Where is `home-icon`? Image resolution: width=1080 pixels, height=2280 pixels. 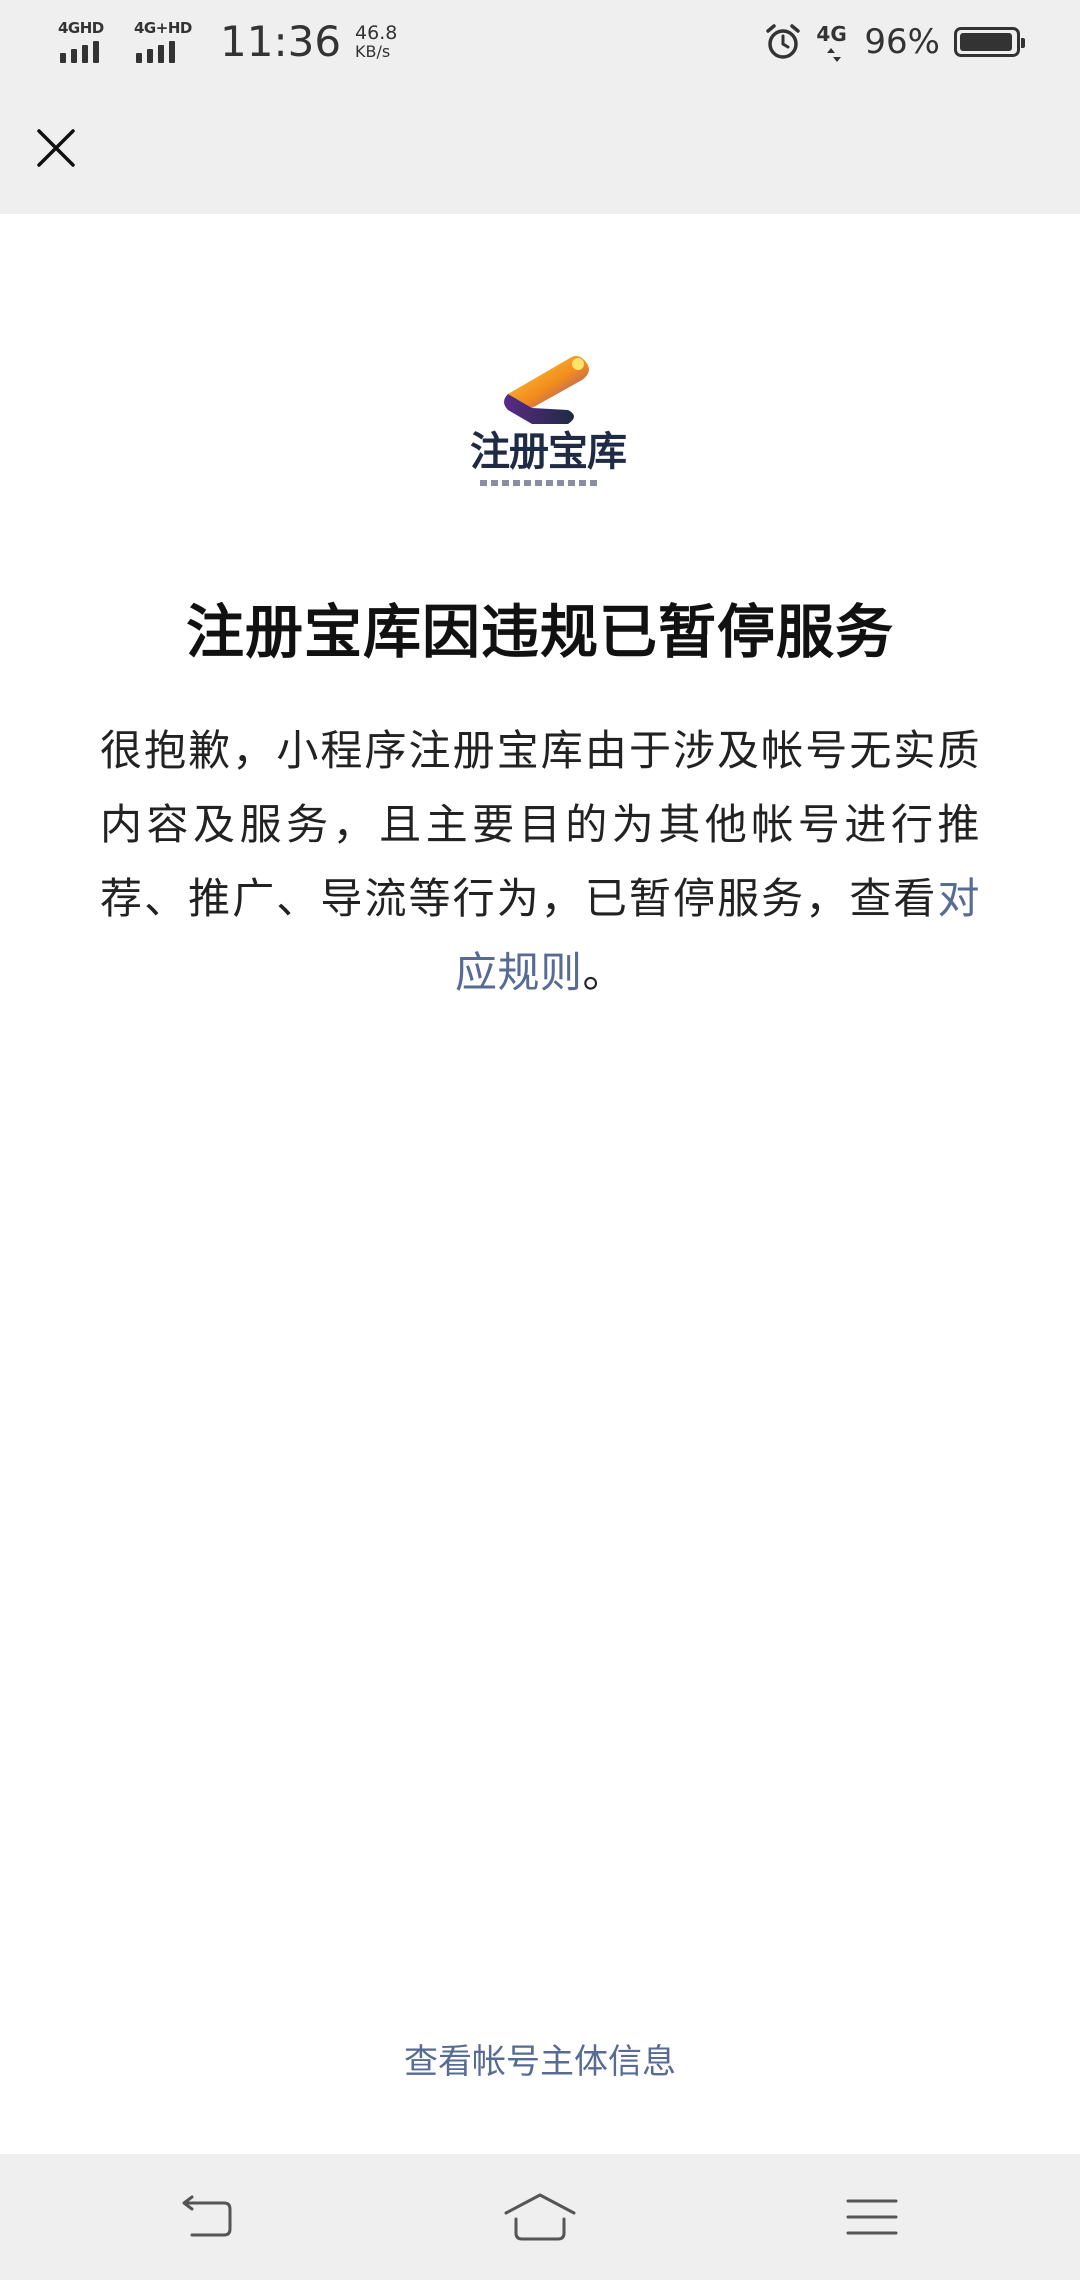
home-icon is located at coordinates (540, 2217).